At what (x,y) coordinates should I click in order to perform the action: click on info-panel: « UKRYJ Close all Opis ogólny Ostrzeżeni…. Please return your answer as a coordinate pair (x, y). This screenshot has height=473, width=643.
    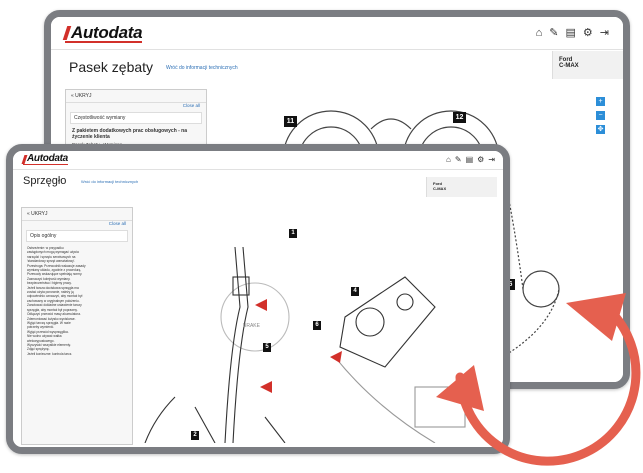
    Looking at the image, I should click on (77, 326).